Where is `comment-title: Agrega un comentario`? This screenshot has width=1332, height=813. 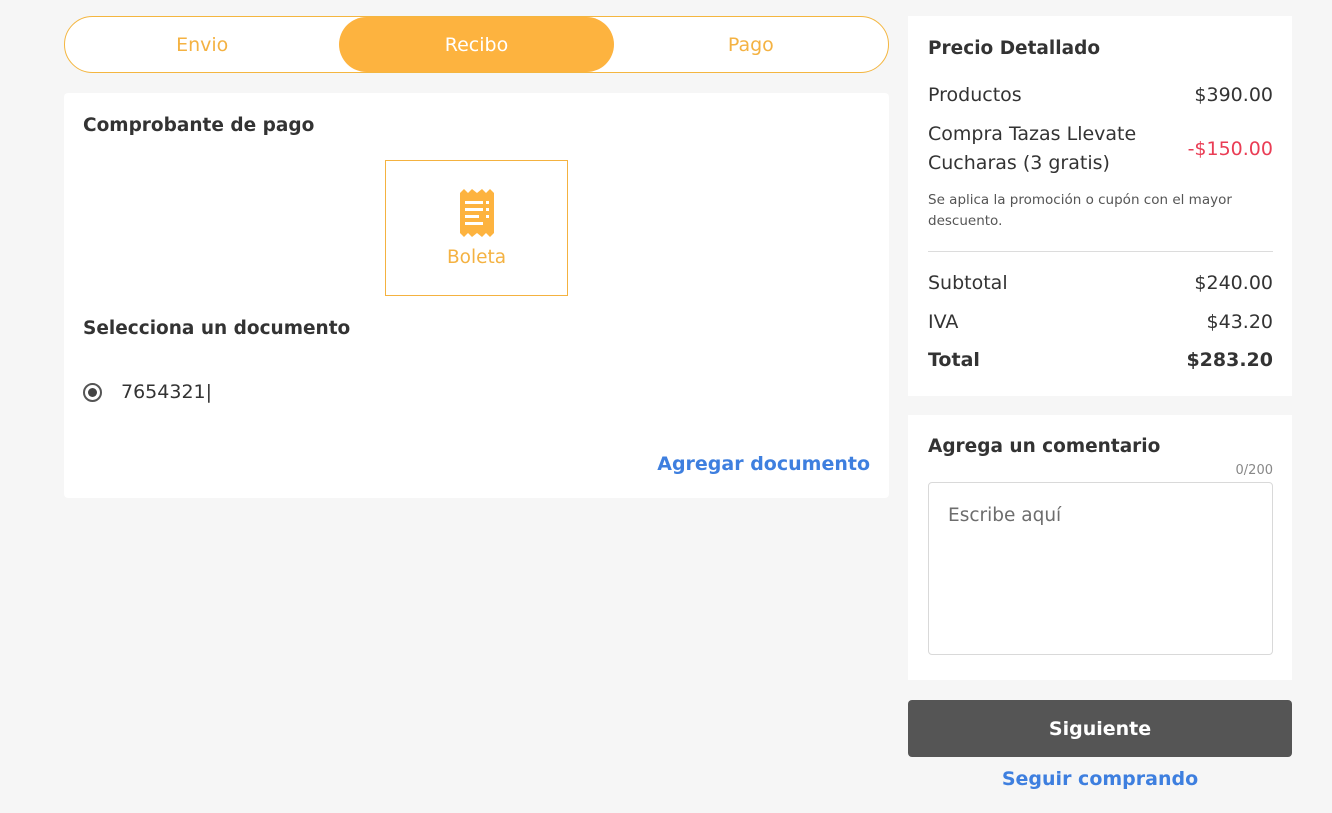 comment-title: Agrega un comentario is located at coordinates (1044, 446).